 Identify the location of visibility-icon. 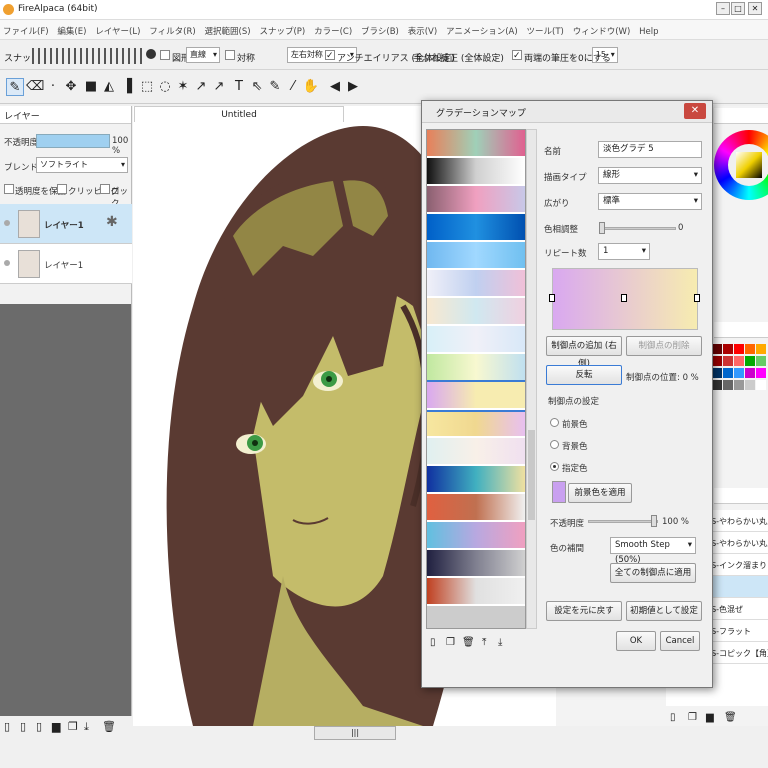
(7, 223).